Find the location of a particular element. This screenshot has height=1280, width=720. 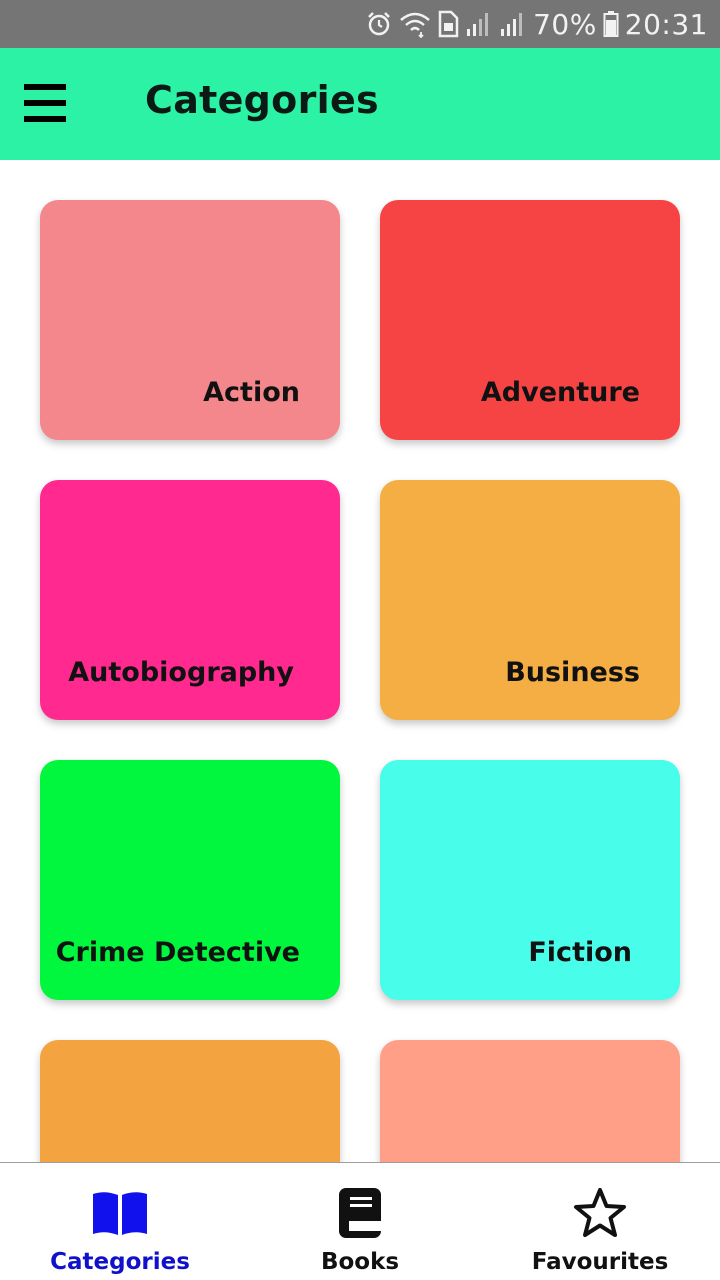

open-book-icon is located at coordinates (120, 1213).